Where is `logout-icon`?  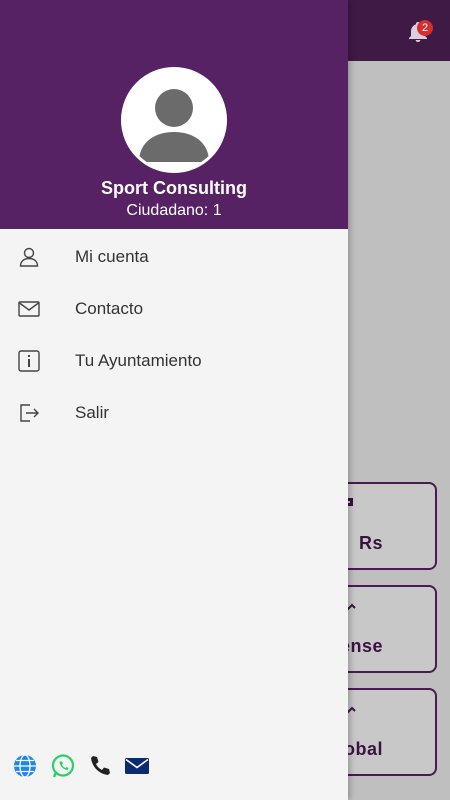 logout-icon is located at coordinates (29, 413).